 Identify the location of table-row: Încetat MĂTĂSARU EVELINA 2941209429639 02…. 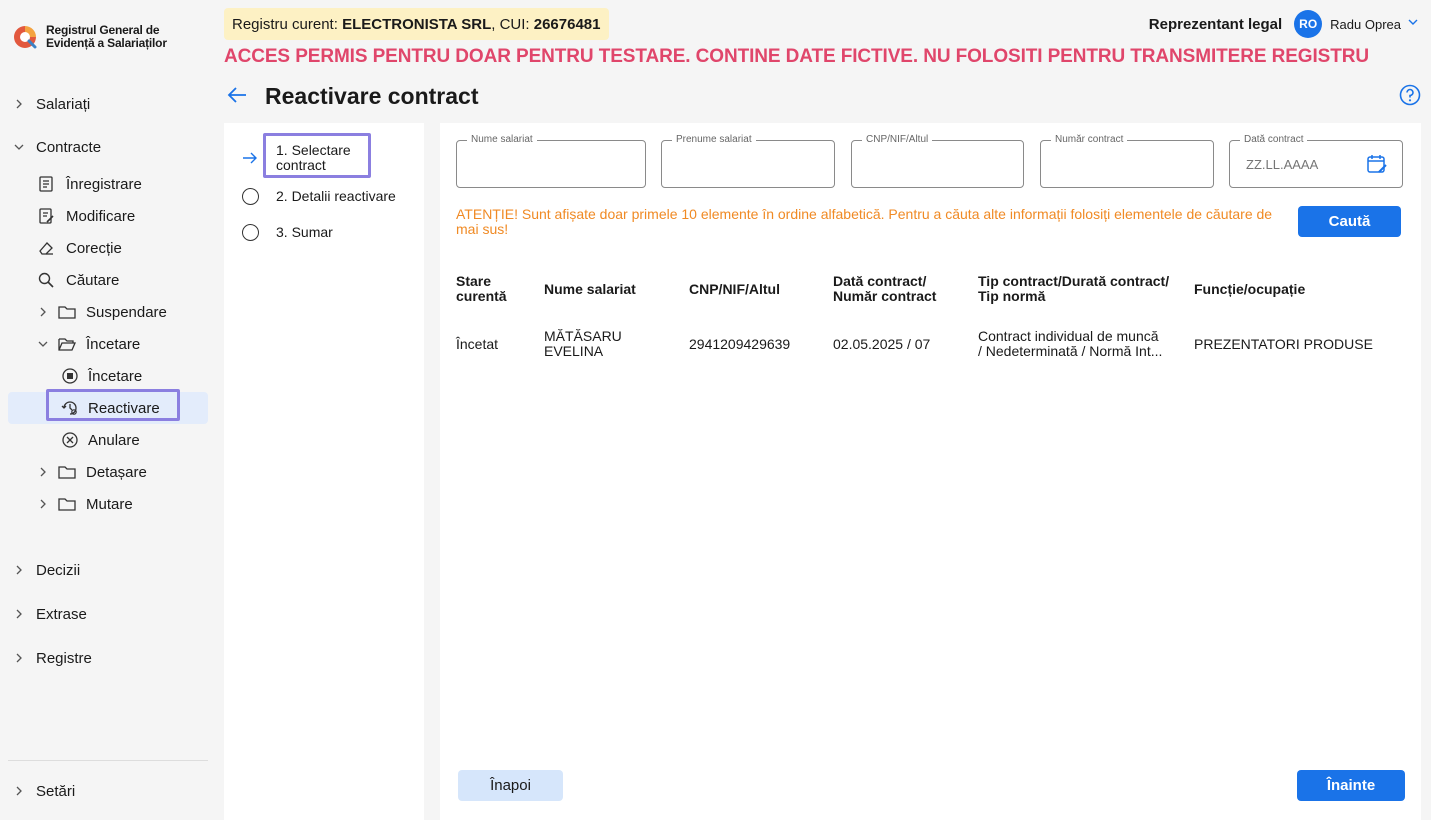
(935, 344).